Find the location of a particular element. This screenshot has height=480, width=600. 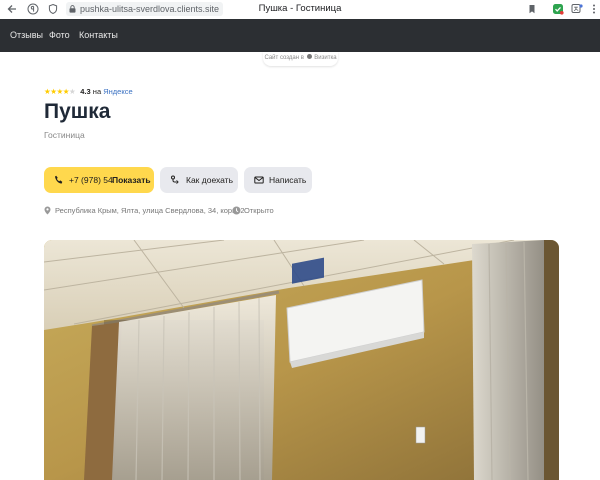

badge-brand: Визитка is located at coordinates (325, 58).